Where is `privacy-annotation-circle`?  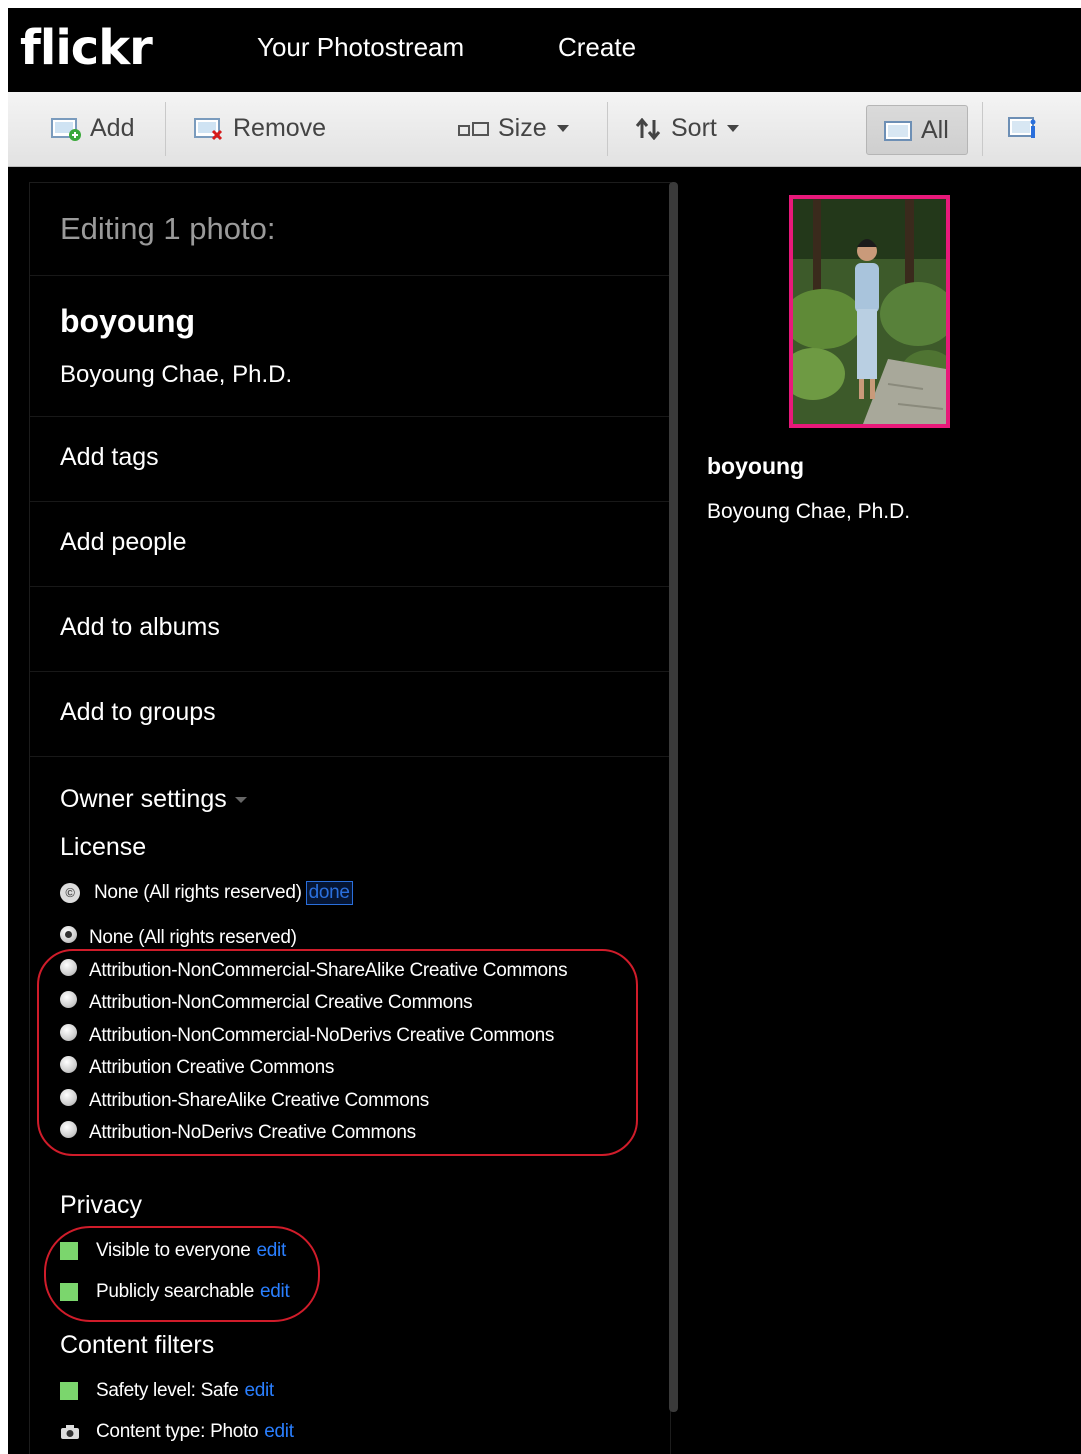
privacy-annotation-circle is located at coordinates (182, 1274).